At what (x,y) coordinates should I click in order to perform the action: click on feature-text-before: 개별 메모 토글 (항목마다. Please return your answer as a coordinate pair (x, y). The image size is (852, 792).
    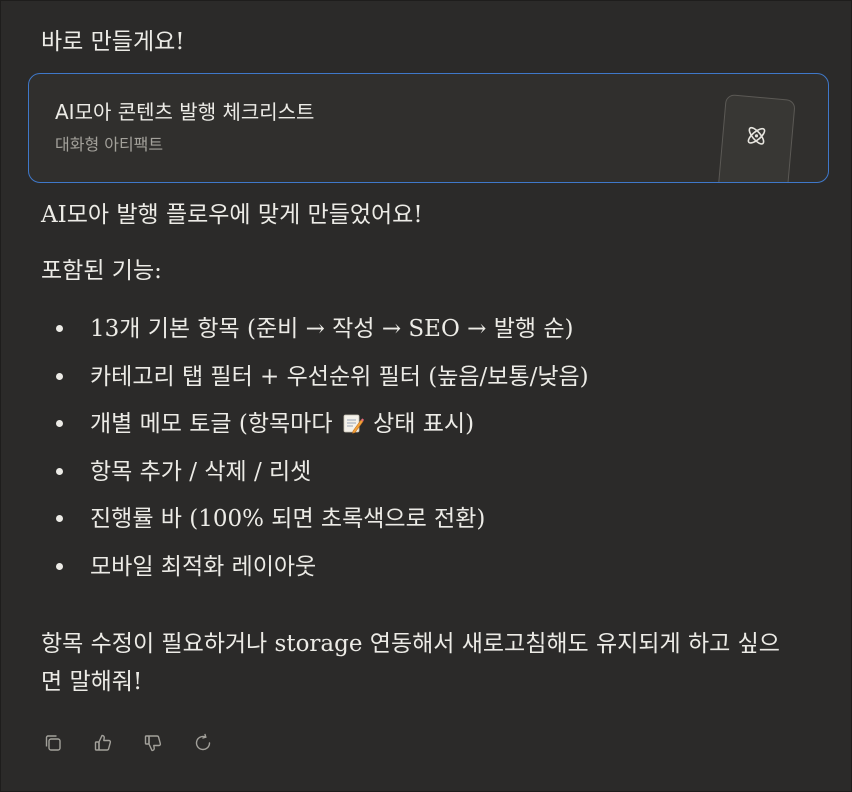
    Looking at the image, I should click on (211, 424).